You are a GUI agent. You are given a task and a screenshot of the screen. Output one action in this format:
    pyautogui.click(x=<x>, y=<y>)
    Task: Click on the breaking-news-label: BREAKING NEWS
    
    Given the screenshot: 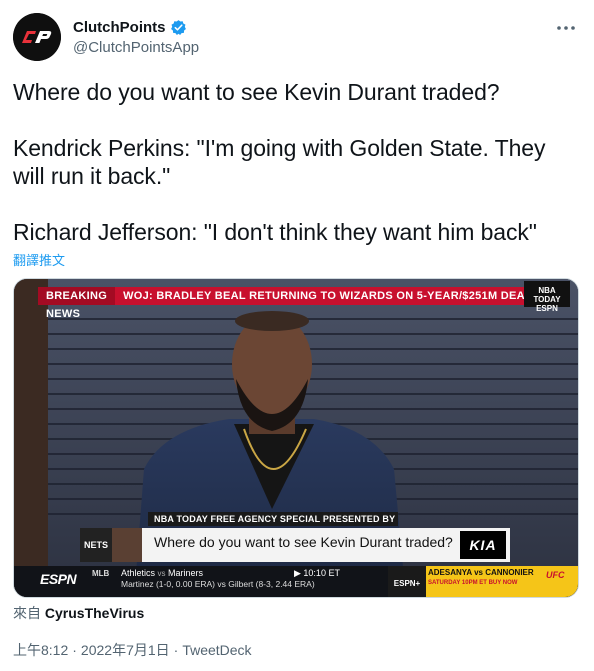 What is the action you would take?
    pyautogui.click(x=77, y=303)
    